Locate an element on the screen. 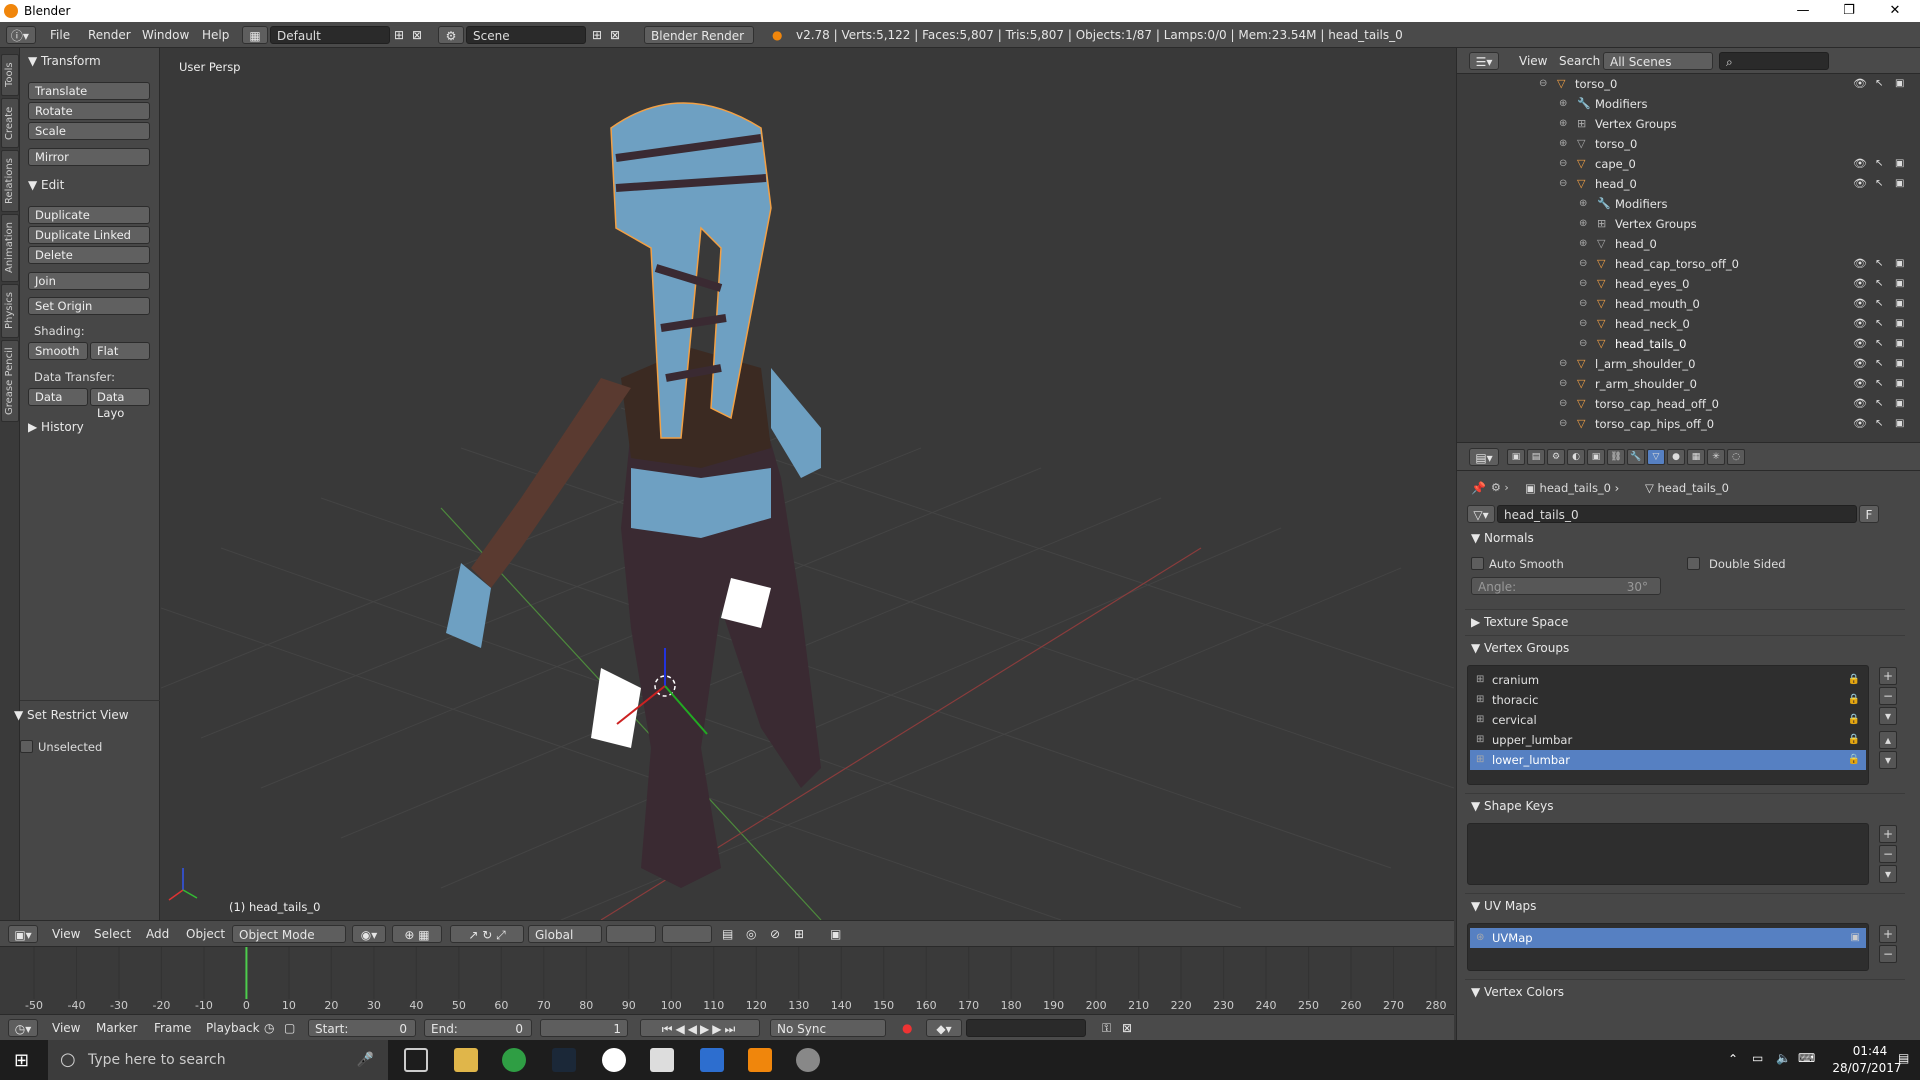  delete-key-icon: ⊠ is located at coordinates (1127, 1028).